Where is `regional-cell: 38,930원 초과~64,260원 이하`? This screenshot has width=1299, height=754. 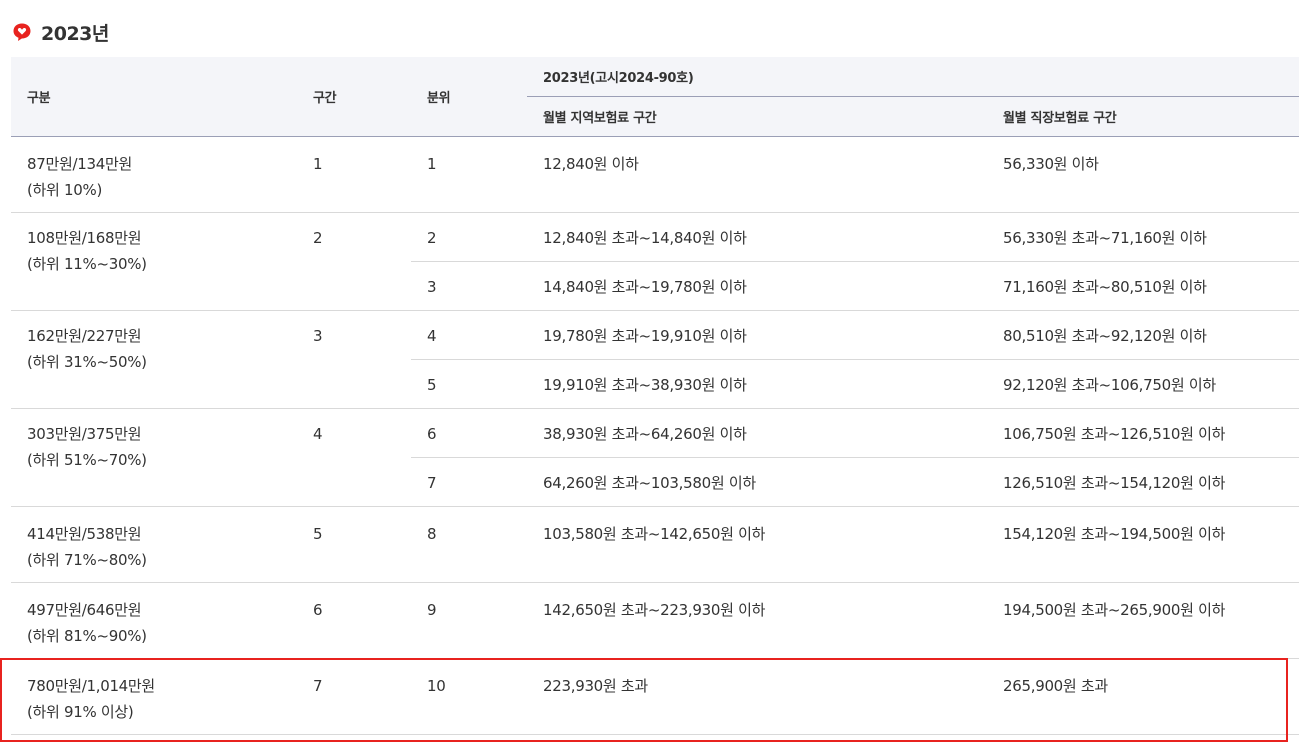 regional-cell: 38,930원 초과~64,260원 이하 is located at coordinates (757, 433).